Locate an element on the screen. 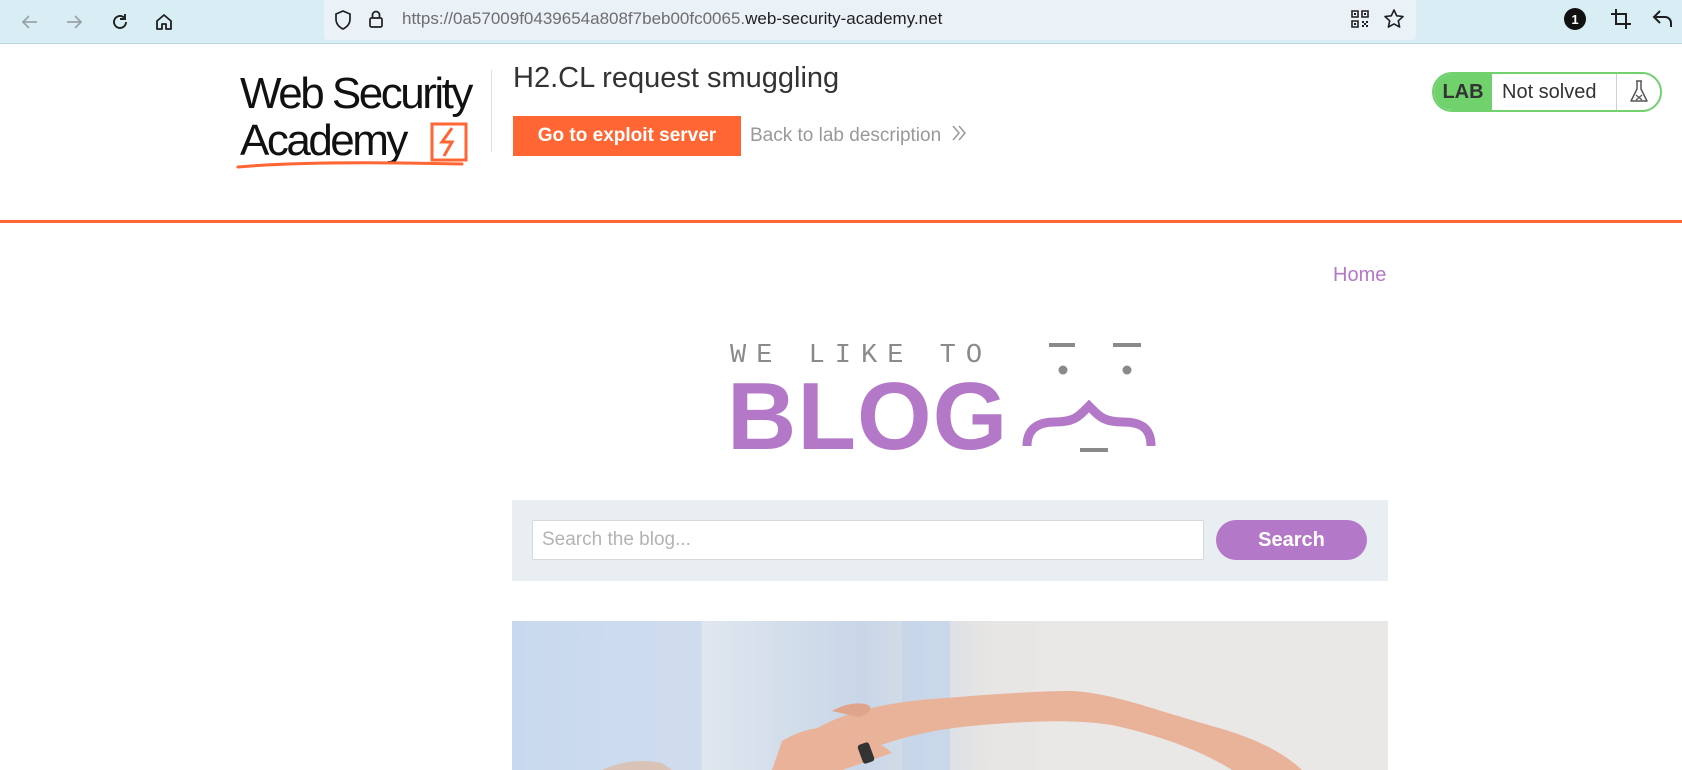 This screenshot has height=770, width=1682. flask-icon is located at coordinates (1638, 92).